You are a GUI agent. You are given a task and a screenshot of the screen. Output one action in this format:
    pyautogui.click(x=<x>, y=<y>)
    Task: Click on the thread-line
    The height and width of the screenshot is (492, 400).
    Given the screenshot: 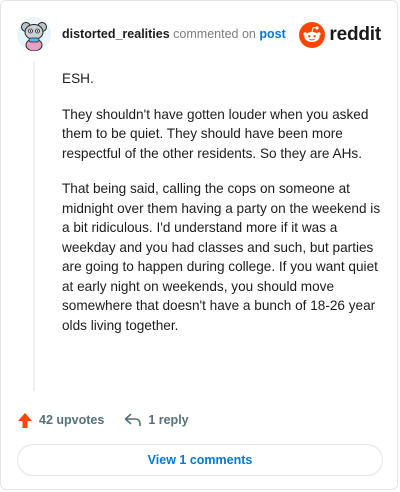 What is the action you would take?
    pyautogui.click(x=34, y=226)
    